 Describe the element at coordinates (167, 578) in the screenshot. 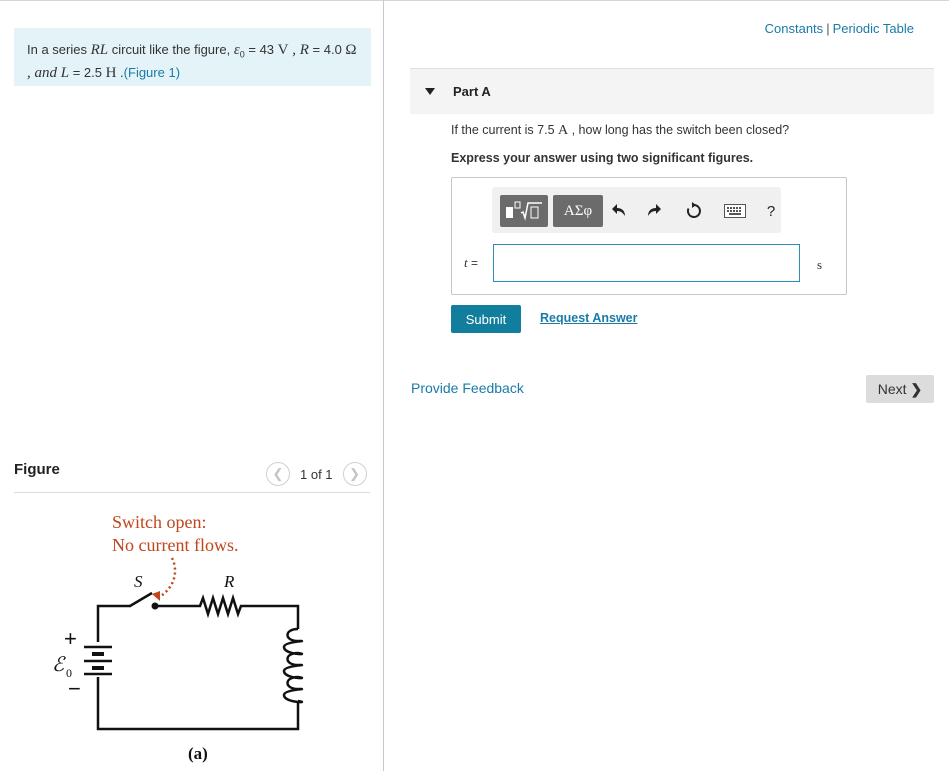

I see `caption-arrow` at that location.